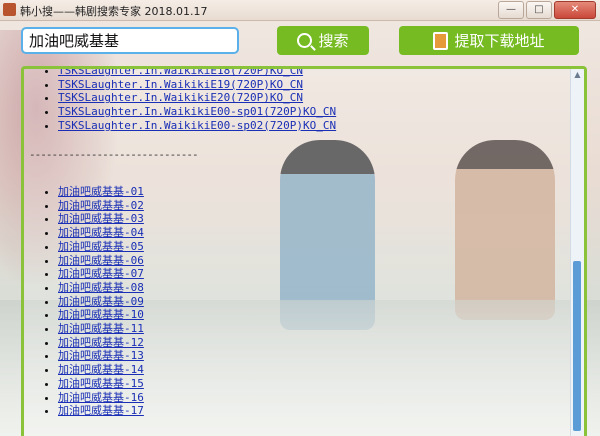 The height and width of the screenshot is (436, 600). I want to click on list-item: 加油吧威基基-08, so click(101, 288).